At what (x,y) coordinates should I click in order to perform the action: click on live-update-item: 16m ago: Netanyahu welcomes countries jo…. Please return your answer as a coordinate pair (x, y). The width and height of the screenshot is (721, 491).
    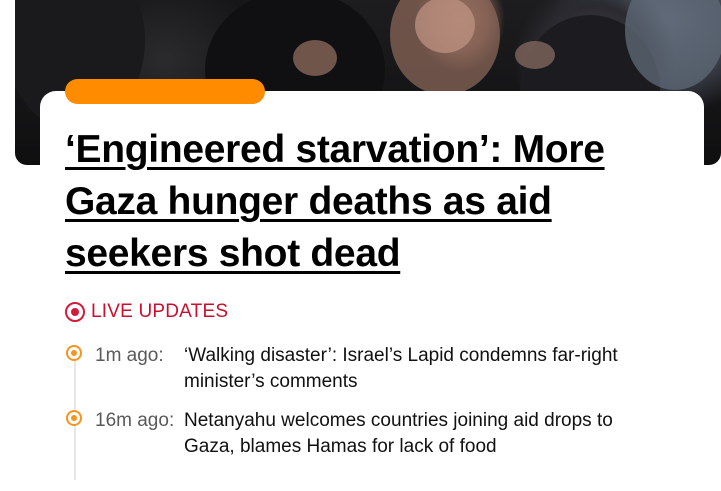
    Looking at the image, I should click on (376, 434).